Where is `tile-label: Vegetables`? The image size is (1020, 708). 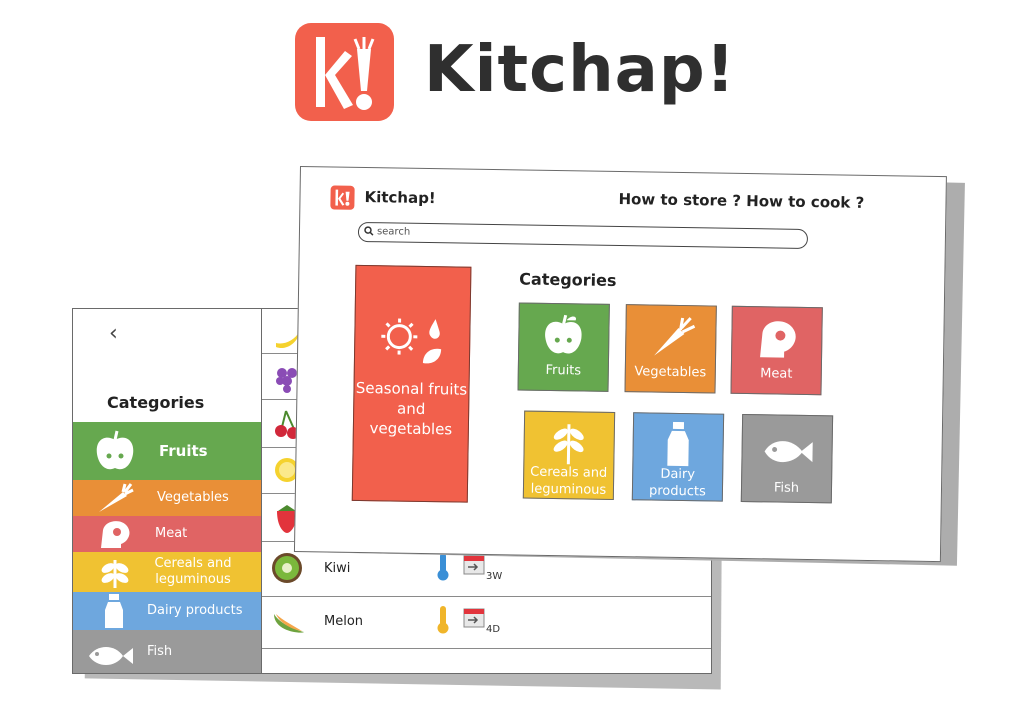 tile-label: Vegetables is located at coordinates (670, 372).